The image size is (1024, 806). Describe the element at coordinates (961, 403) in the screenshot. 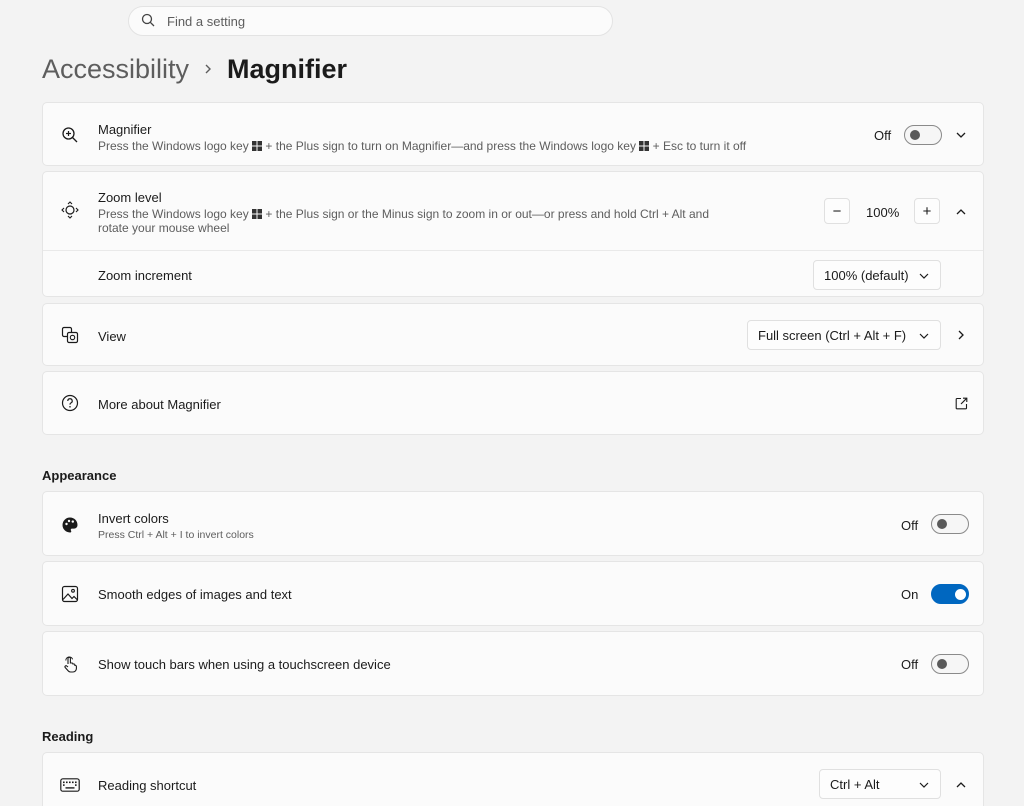

I see `open-external-icon` at that location.